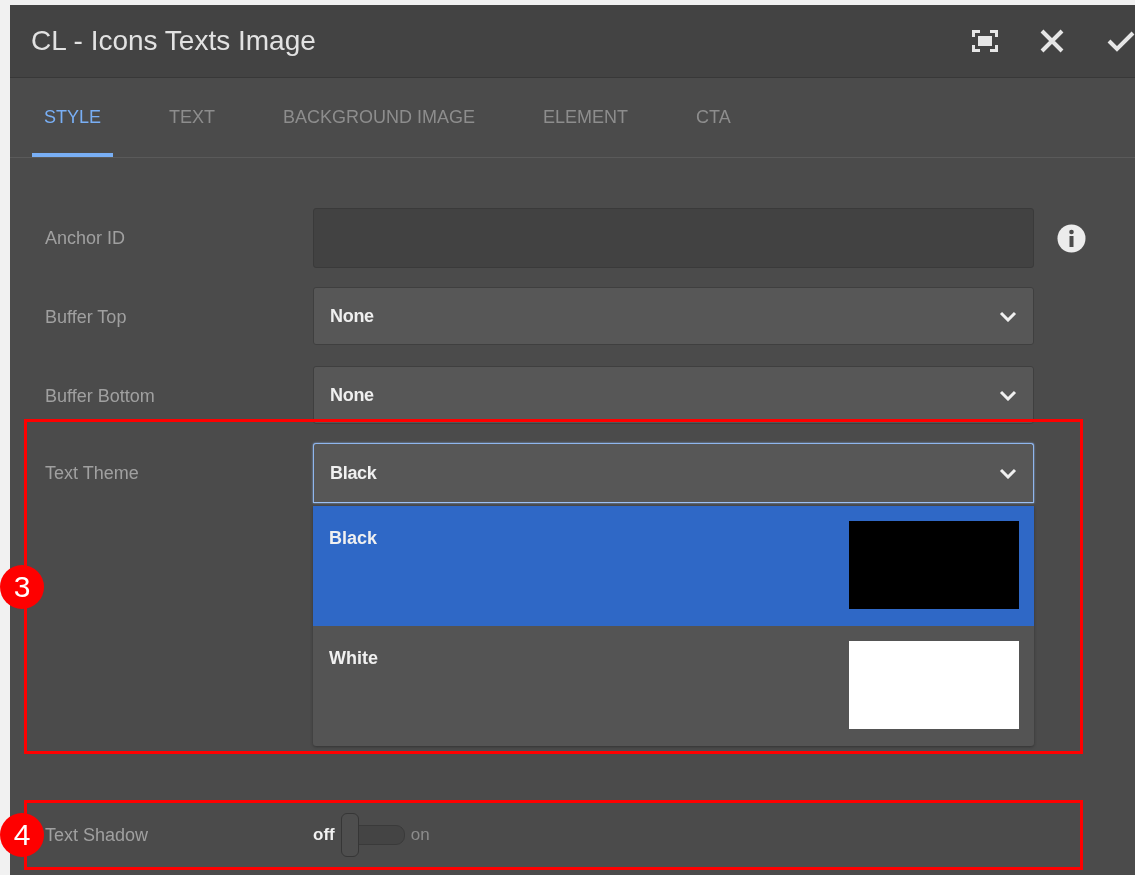 The image size is (1135, 875). Describe the element at coordinates (192, 117) in the screenshot. I see `tab: TEXT` at that location.